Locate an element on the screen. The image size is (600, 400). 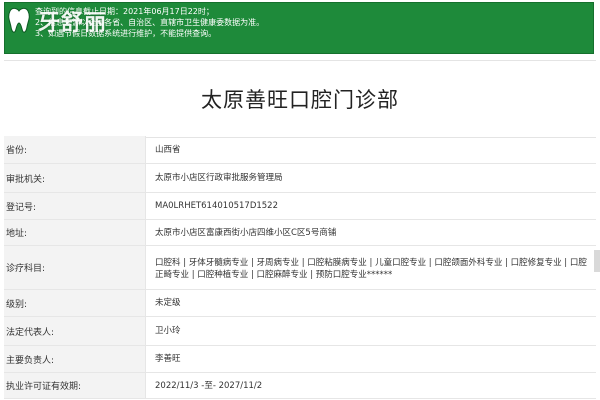
row-label: 审批机关: is located at coordinates (75, 178).